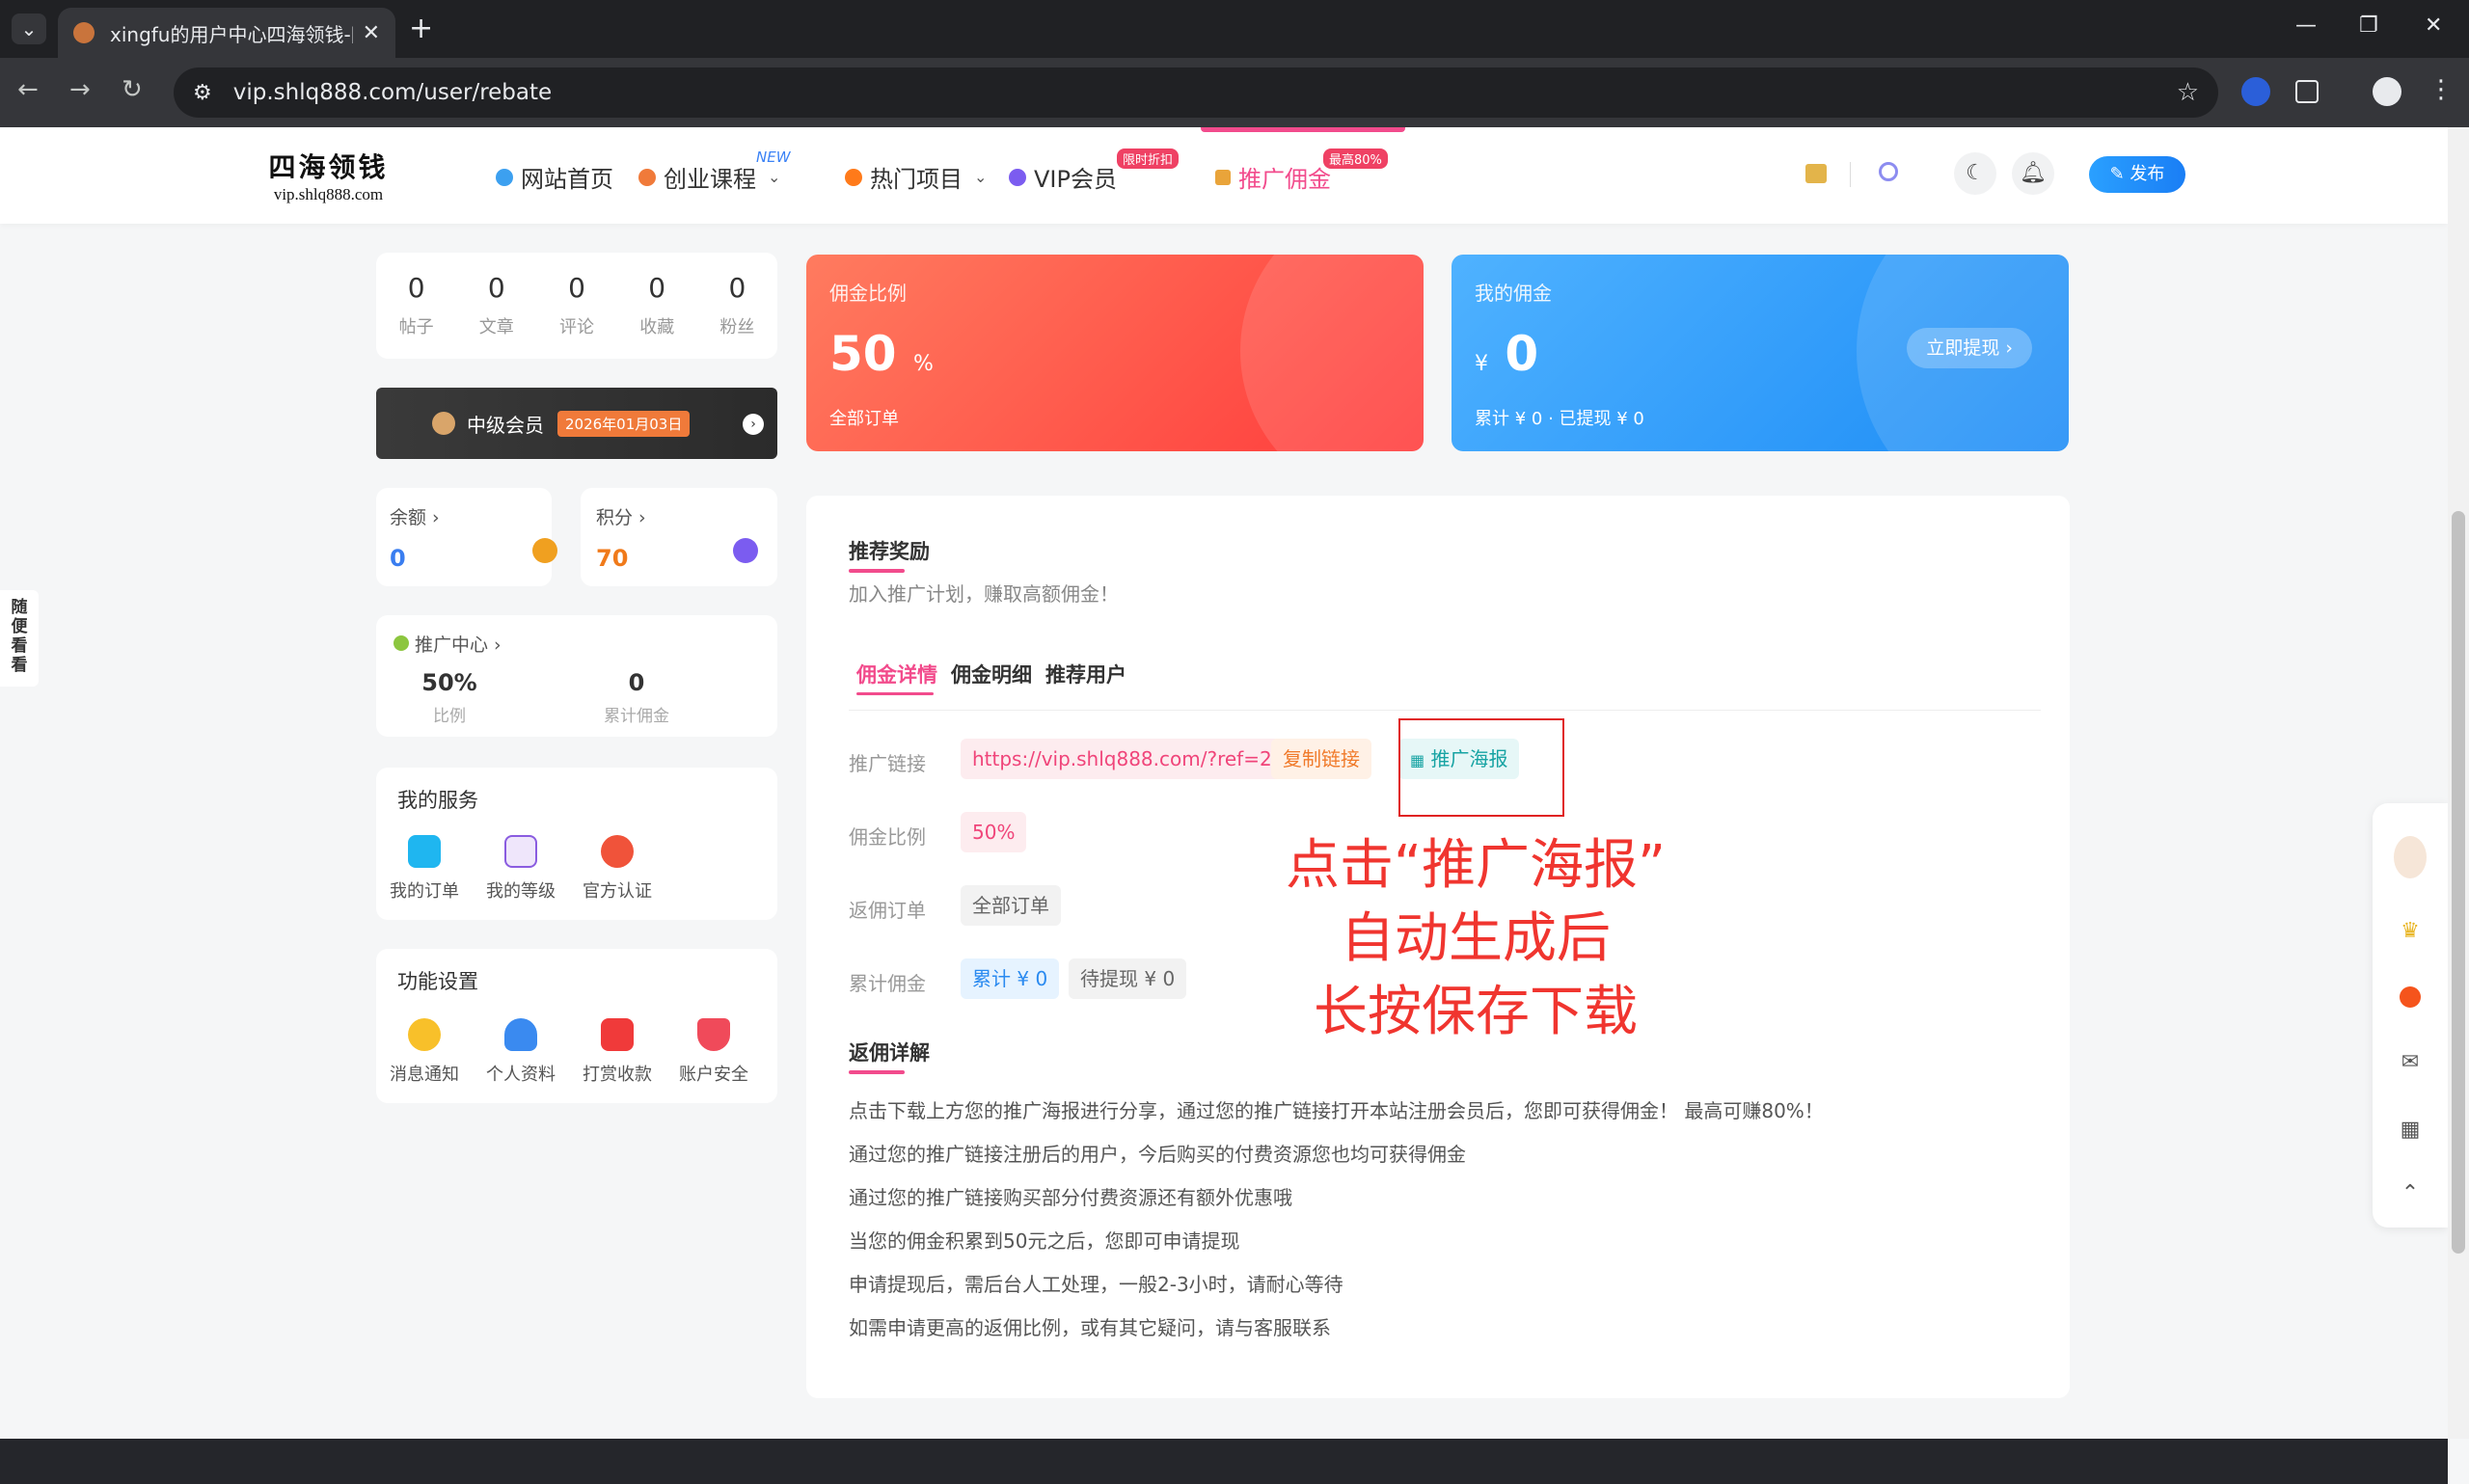 This screenshot has height=1484, width=2469. I want to click on nav-hot-label: 热门项目, so click(916, 179).